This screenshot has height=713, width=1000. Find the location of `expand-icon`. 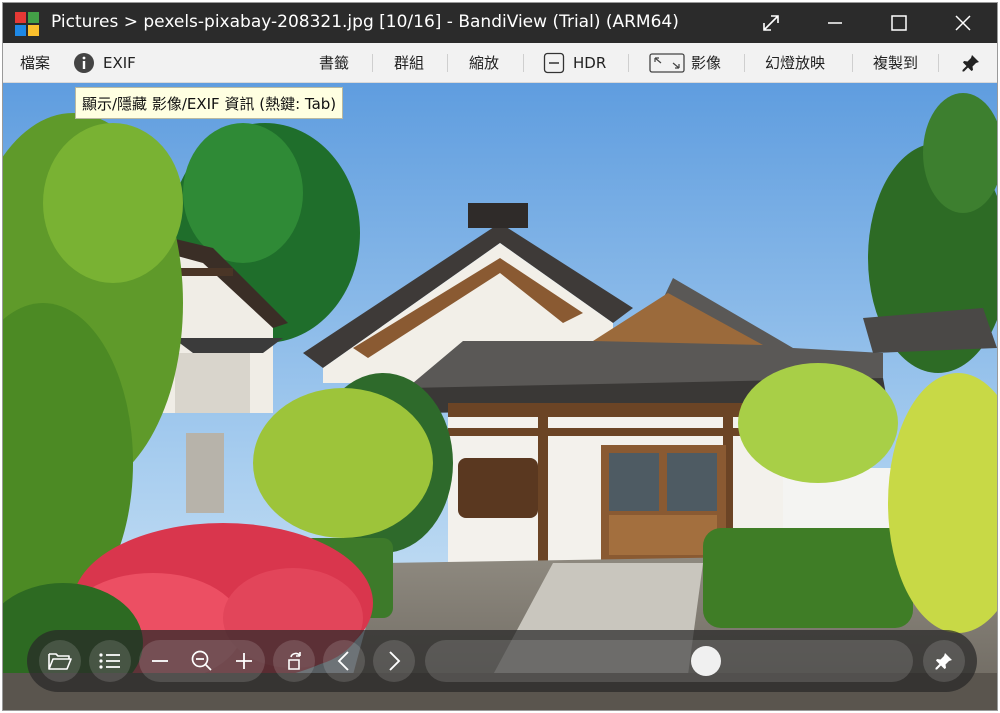

expand-icon is located at coordinates (771, 23).